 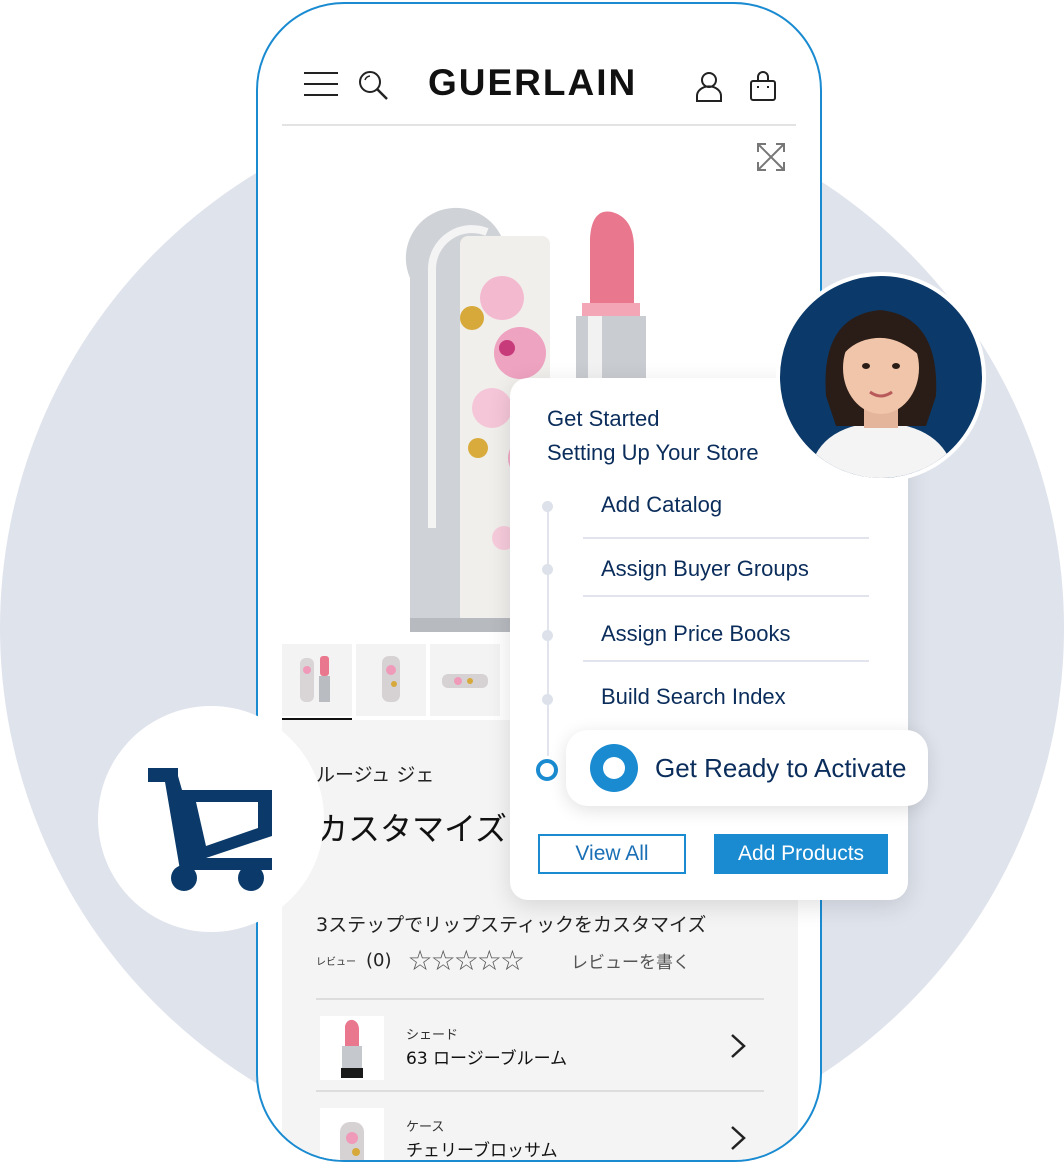 What do you see at coordinates (373, 85) in the screenshot?
I see `search-icon` at bounding box center [373, 85].